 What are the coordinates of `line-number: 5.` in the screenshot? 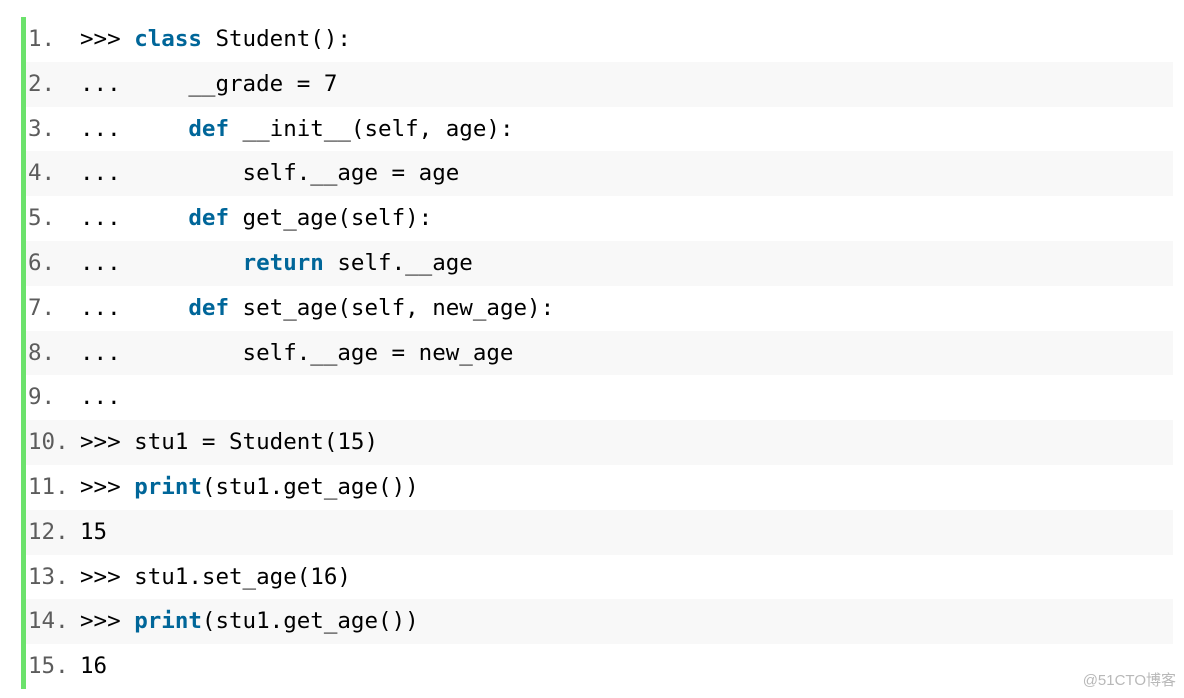 It's located at (42, 218).